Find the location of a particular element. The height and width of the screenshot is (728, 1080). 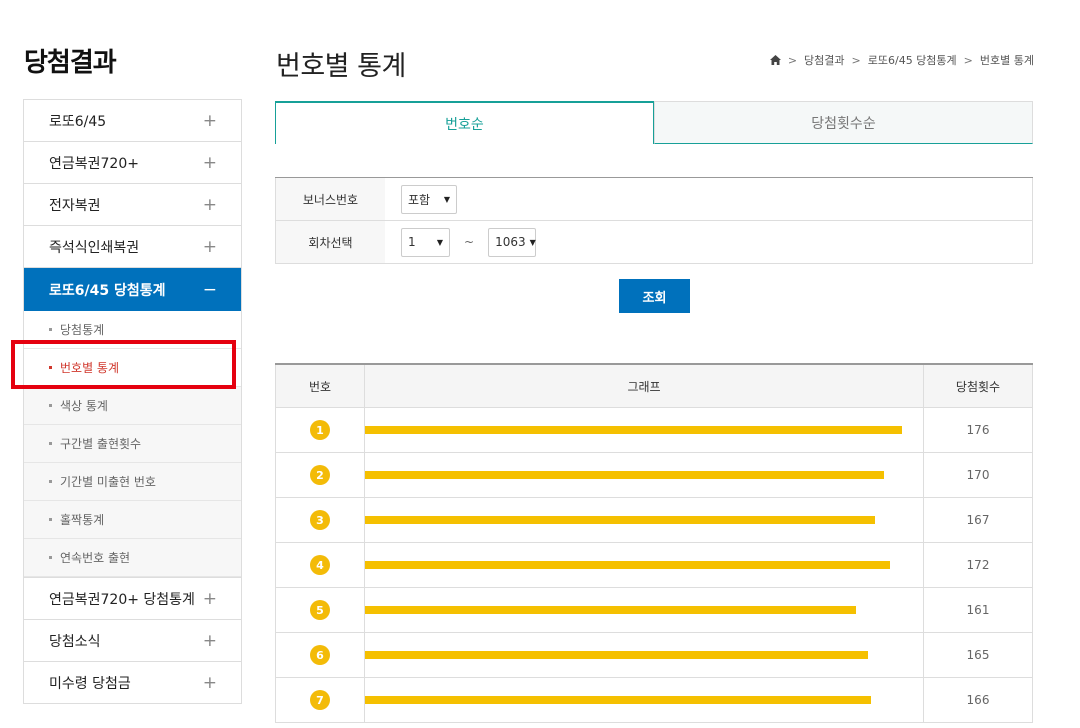

count-value: 161 is located at coordinates (978, 610).